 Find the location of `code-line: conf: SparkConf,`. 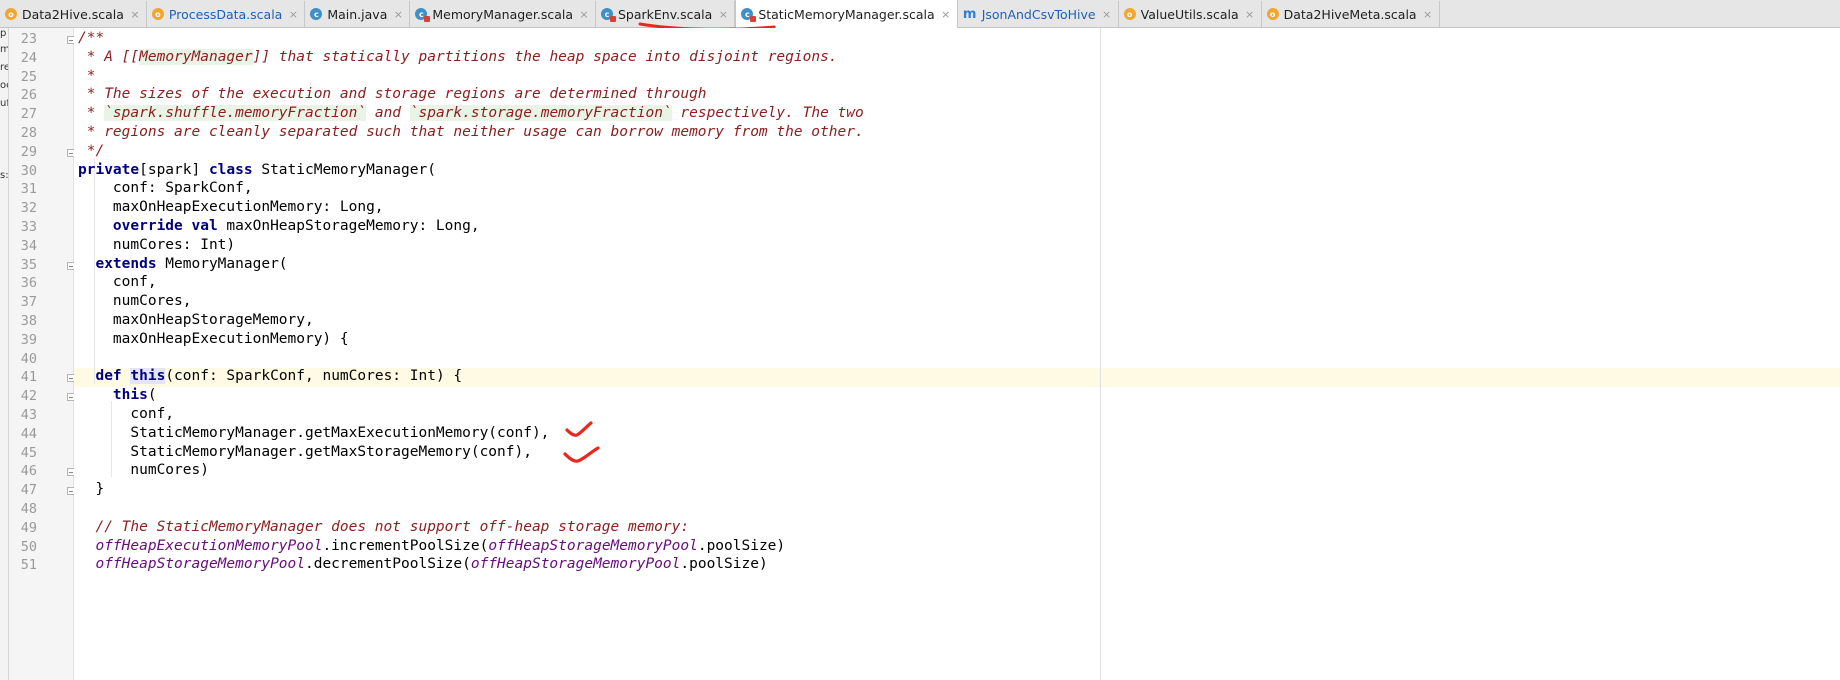

code-line: conf: SparkConf, is located at coordinates (165, 189).